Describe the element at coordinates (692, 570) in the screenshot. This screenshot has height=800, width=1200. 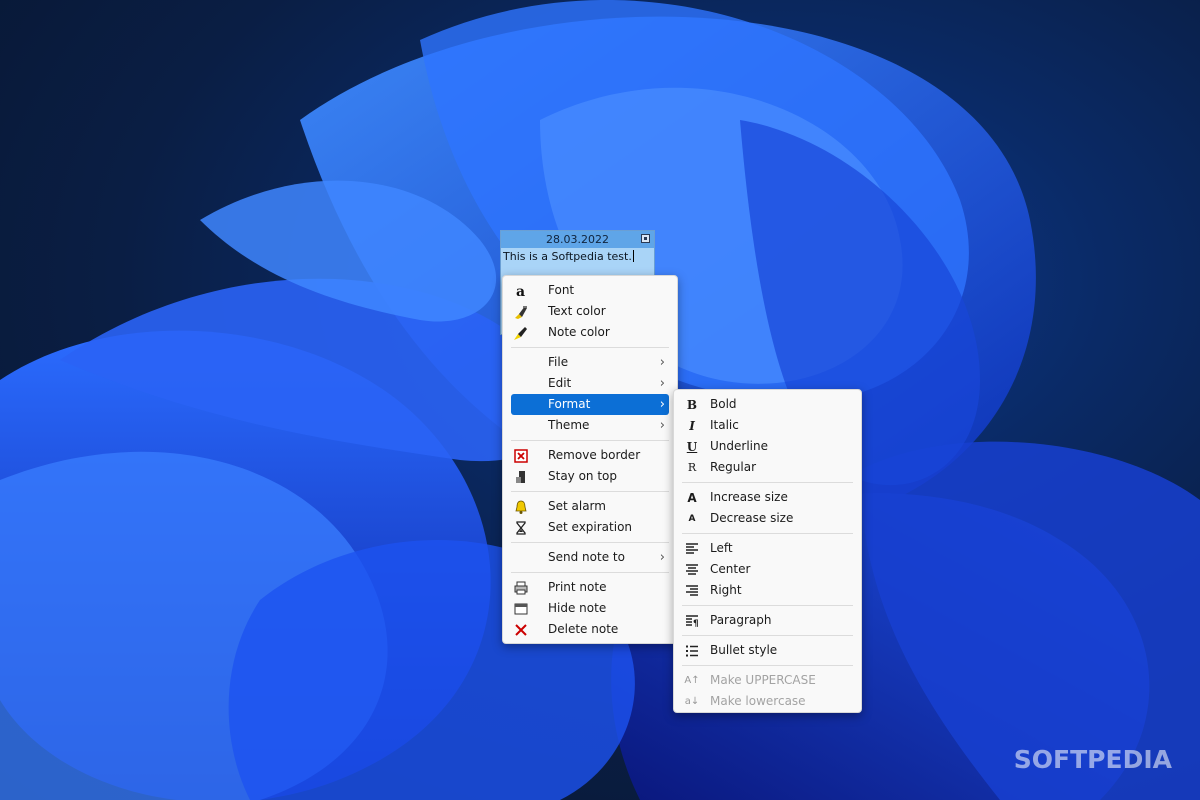
I see `align-center-icon` at that location.